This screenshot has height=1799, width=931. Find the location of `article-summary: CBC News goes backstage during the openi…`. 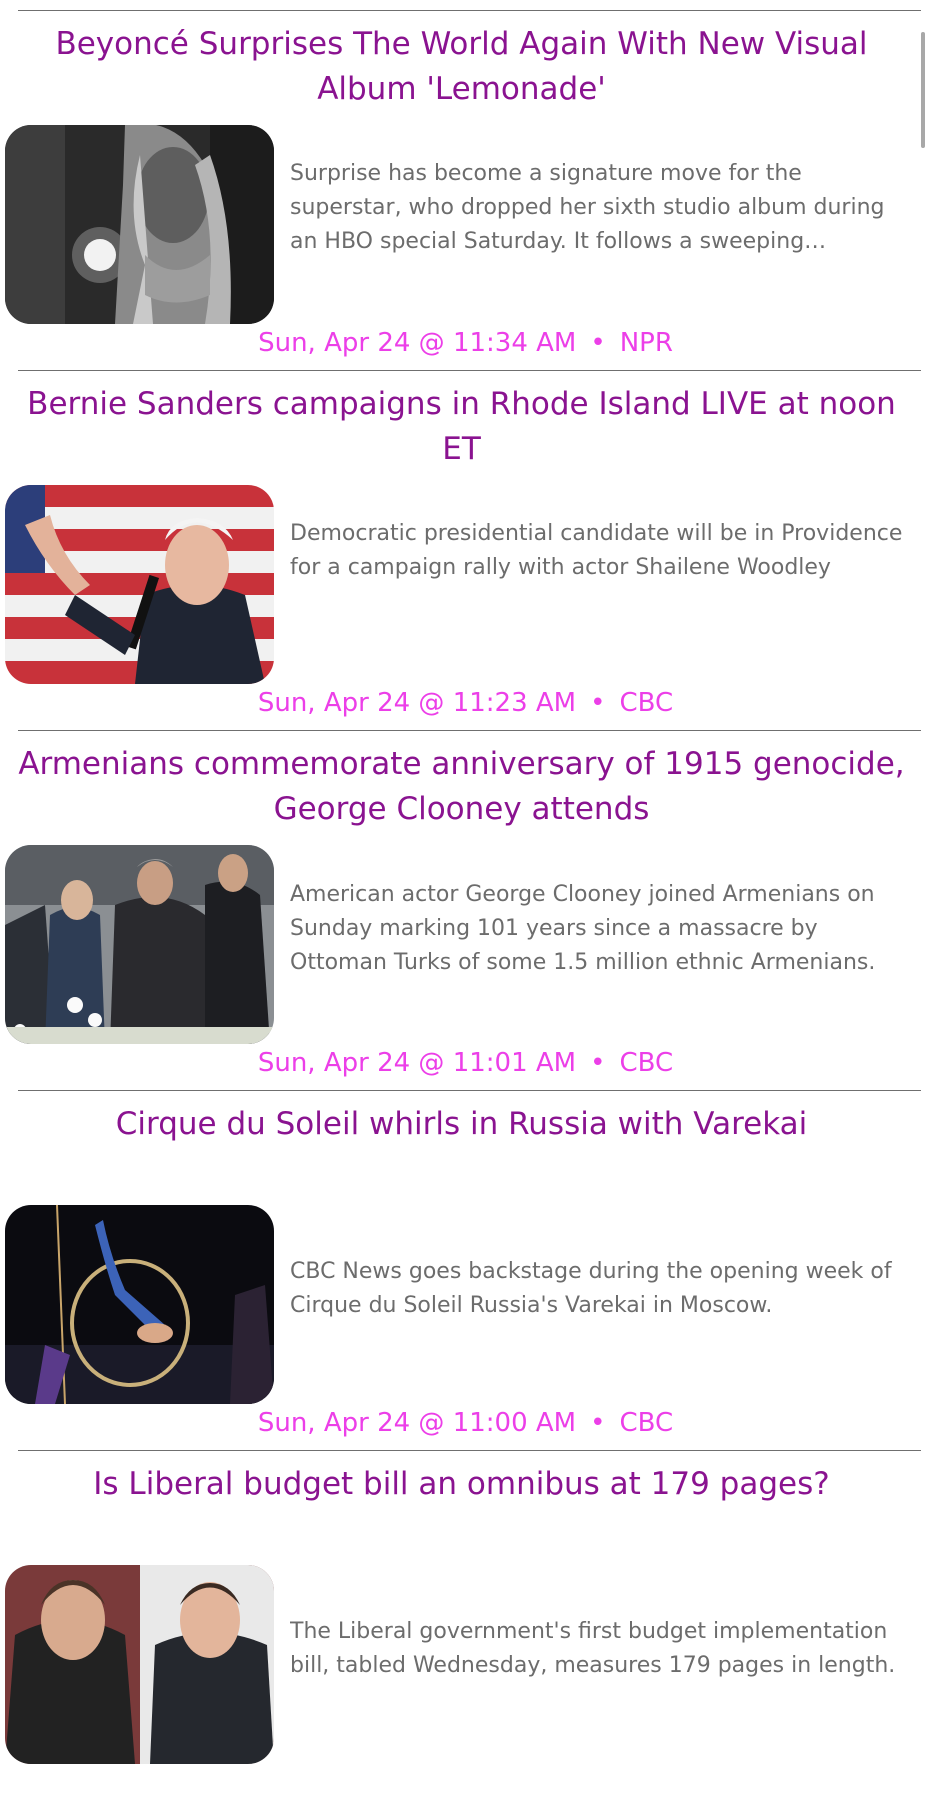

article-summary: CBC News goes backstage during the openi… is located at coordinates (591, 1288).